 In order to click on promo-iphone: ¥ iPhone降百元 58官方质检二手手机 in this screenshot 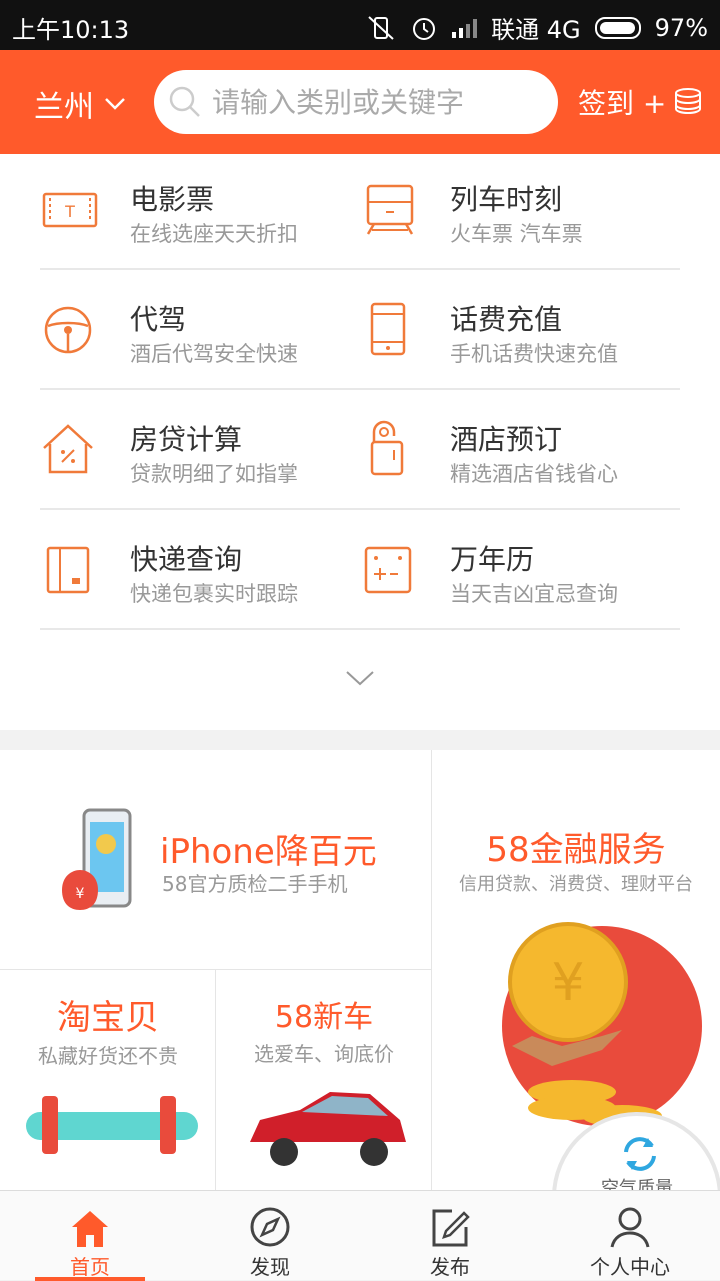, I will do `click(216, 860)`.